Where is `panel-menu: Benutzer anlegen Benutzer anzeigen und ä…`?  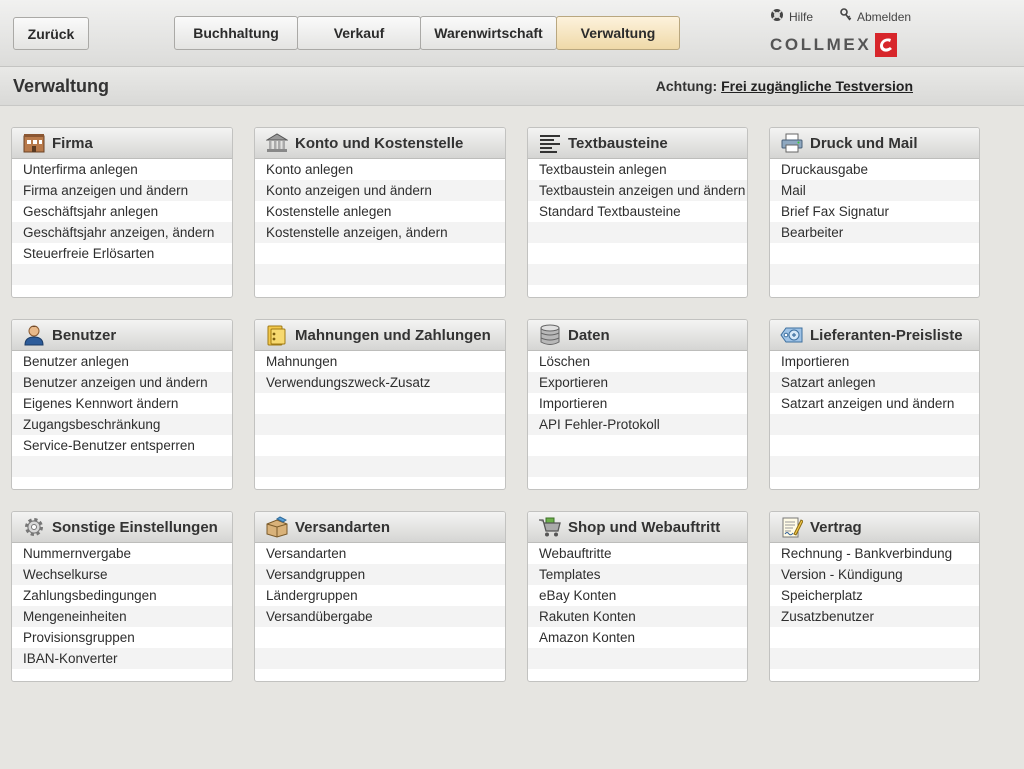
panel-menu: Benutzer anlegen Benutzer anzeigen und ä… is located at coordinates (122, 414).